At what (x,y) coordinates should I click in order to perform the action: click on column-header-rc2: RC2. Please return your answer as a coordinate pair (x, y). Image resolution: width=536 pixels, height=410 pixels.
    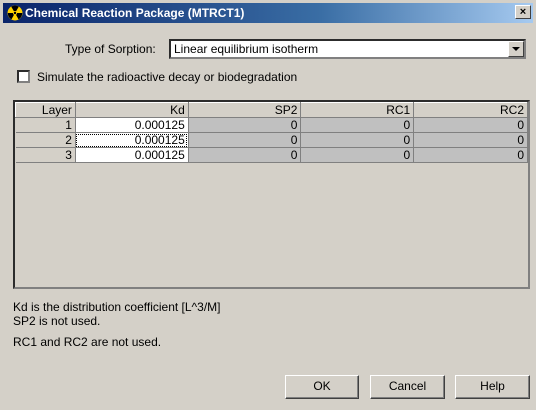
    Looking at the image, I should click on (470, 110).